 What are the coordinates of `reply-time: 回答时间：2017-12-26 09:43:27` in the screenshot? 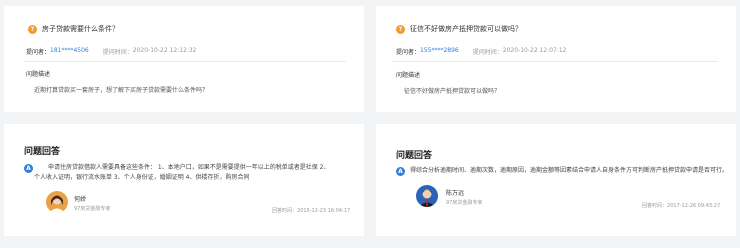 It's located at (681, 205).